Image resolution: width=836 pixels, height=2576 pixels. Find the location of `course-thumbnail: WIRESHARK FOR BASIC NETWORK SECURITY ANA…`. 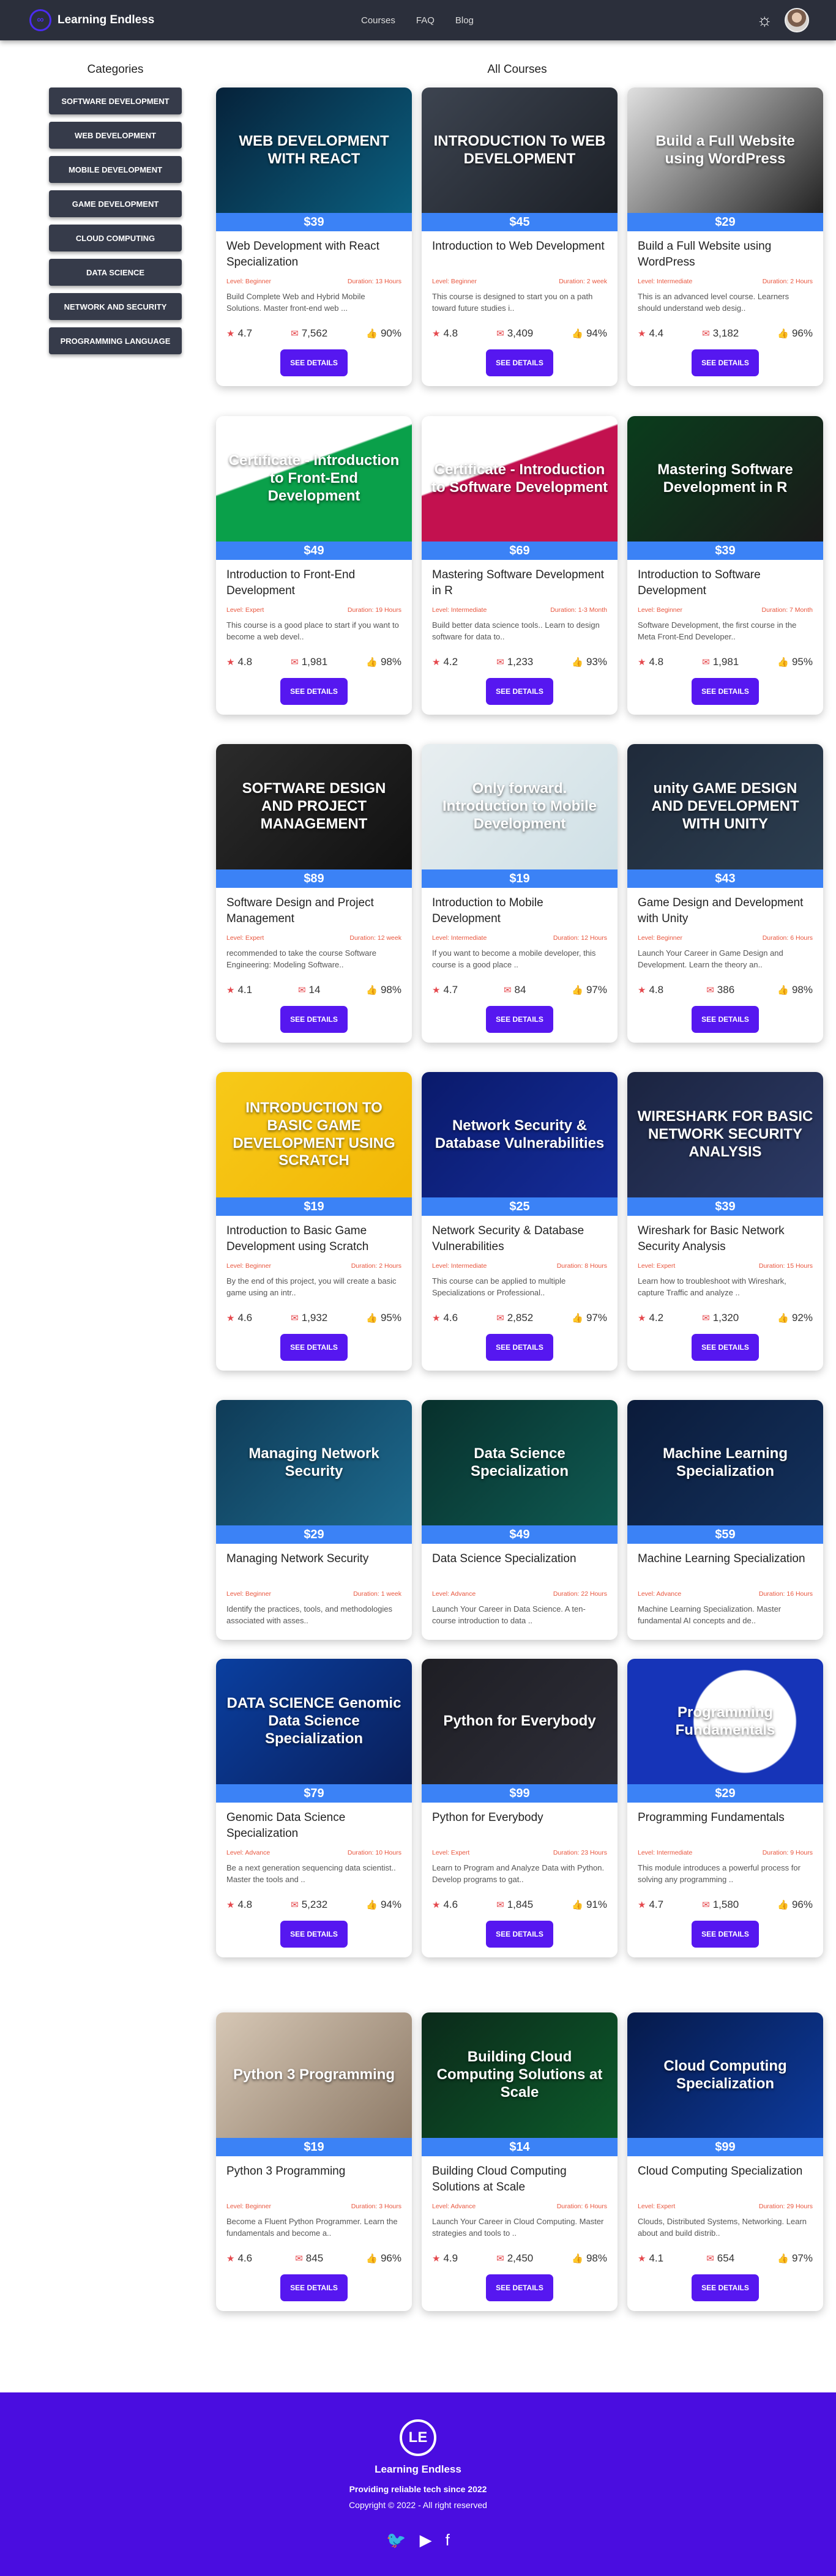

course-thumbnail: WIRESHARK FOR BASIC NETWORK SECURITY ANA… is located at coordinates (725, 1134).